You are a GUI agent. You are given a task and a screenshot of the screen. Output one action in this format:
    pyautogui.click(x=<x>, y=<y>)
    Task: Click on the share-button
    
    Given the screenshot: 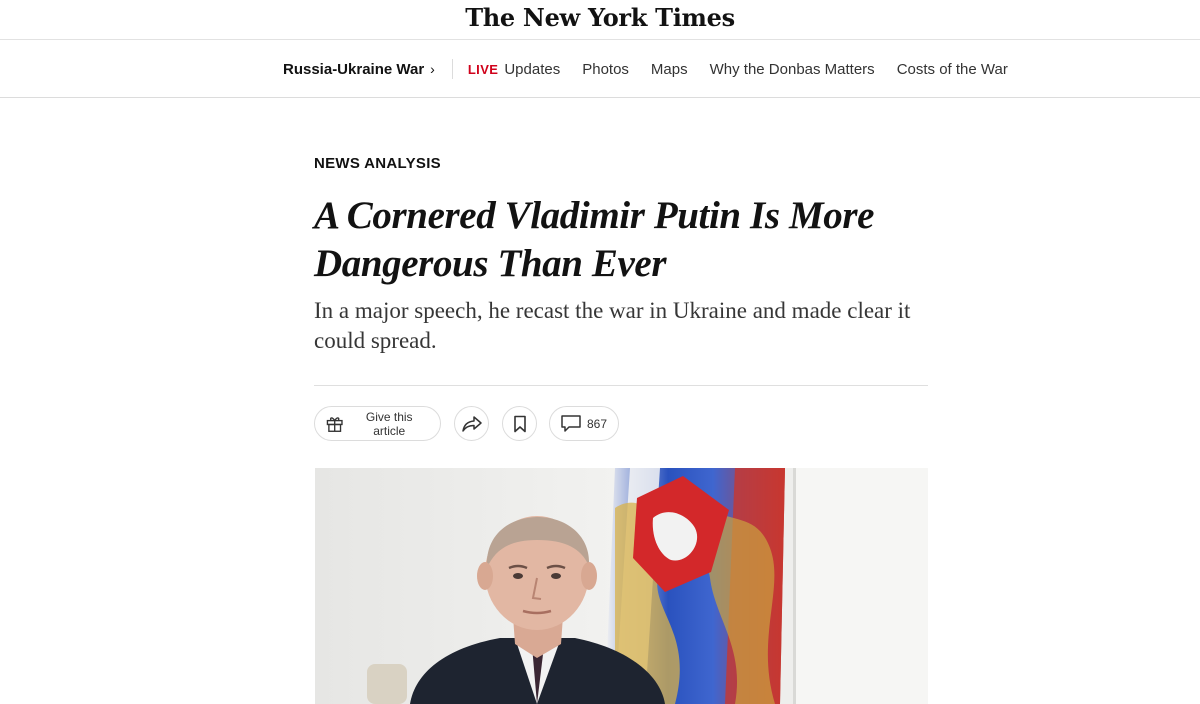 What is the action you would take?
    pyautogui.click(x=471, y=423)
    